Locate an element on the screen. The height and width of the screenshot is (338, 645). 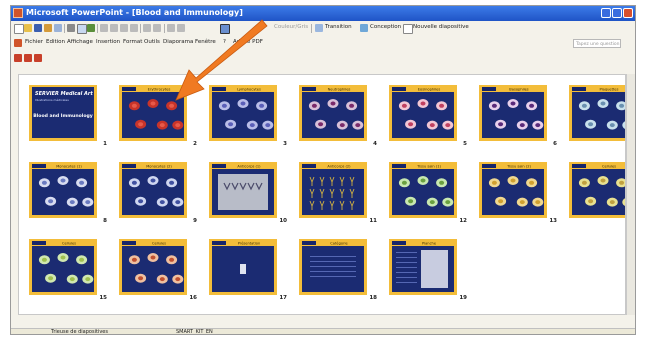
pointer-arrow-icon is located at coordinates (221, 60).